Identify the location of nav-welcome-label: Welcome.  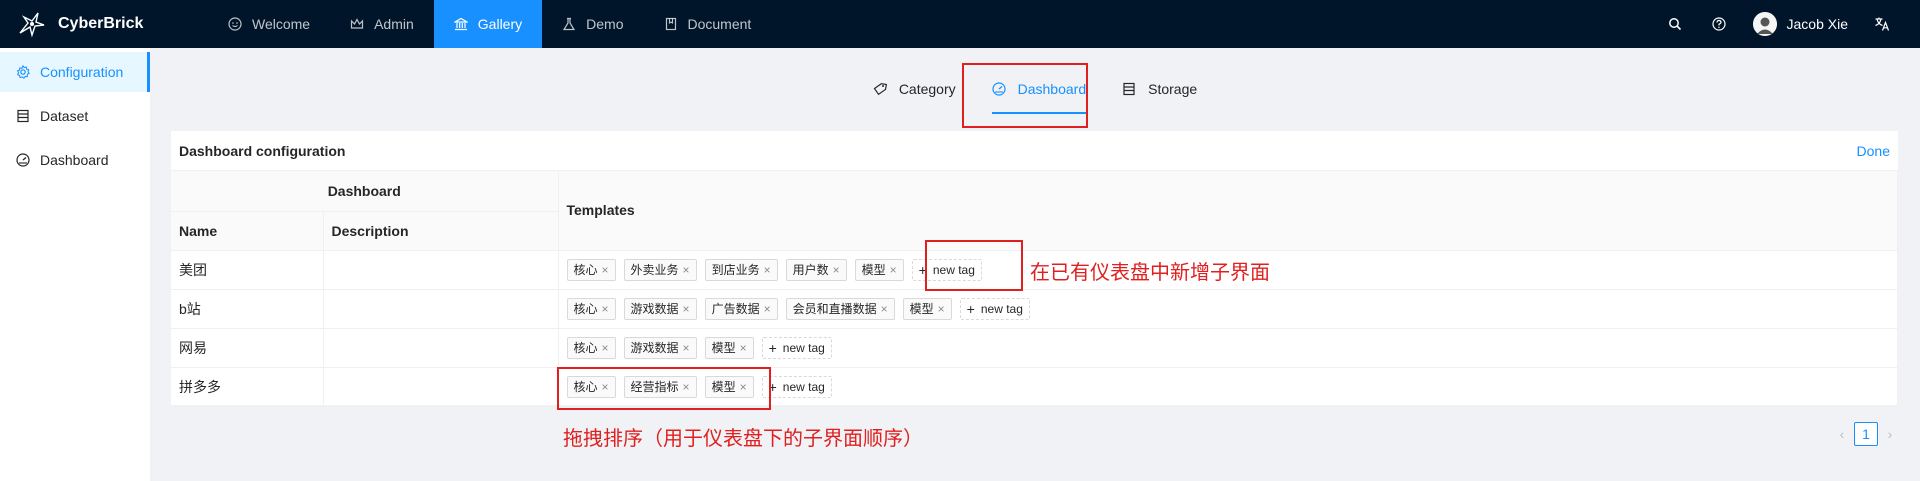
(281, 24).